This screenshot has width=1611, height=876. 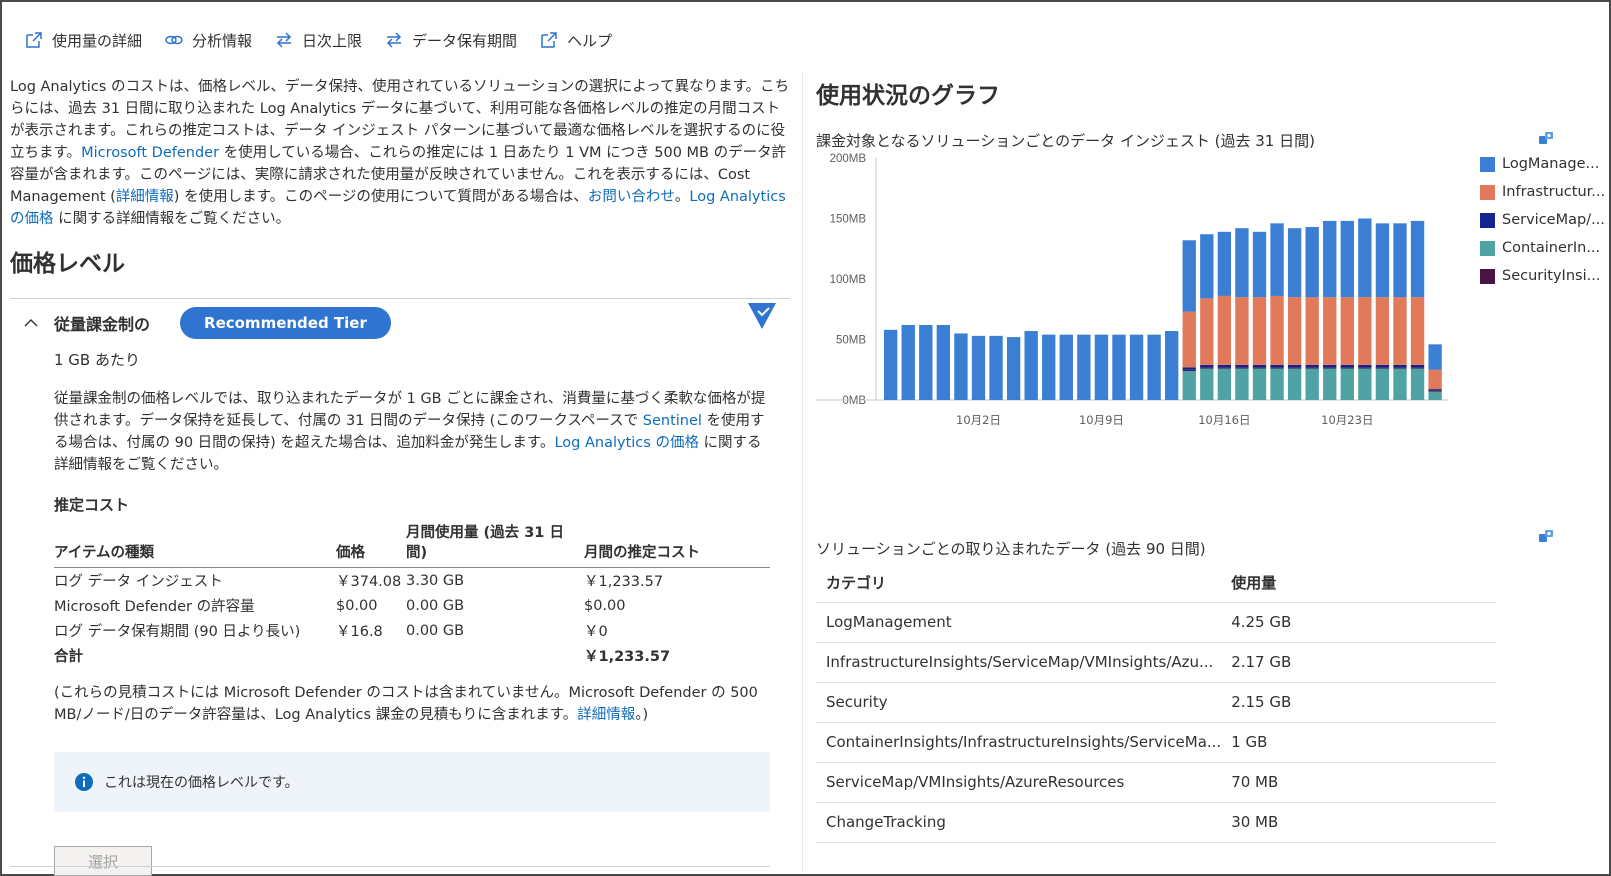 What do you see at coordinates (208, 40) in the screenshot?
I see `insights-button: 分析情報` at bounding box center [208, 40].